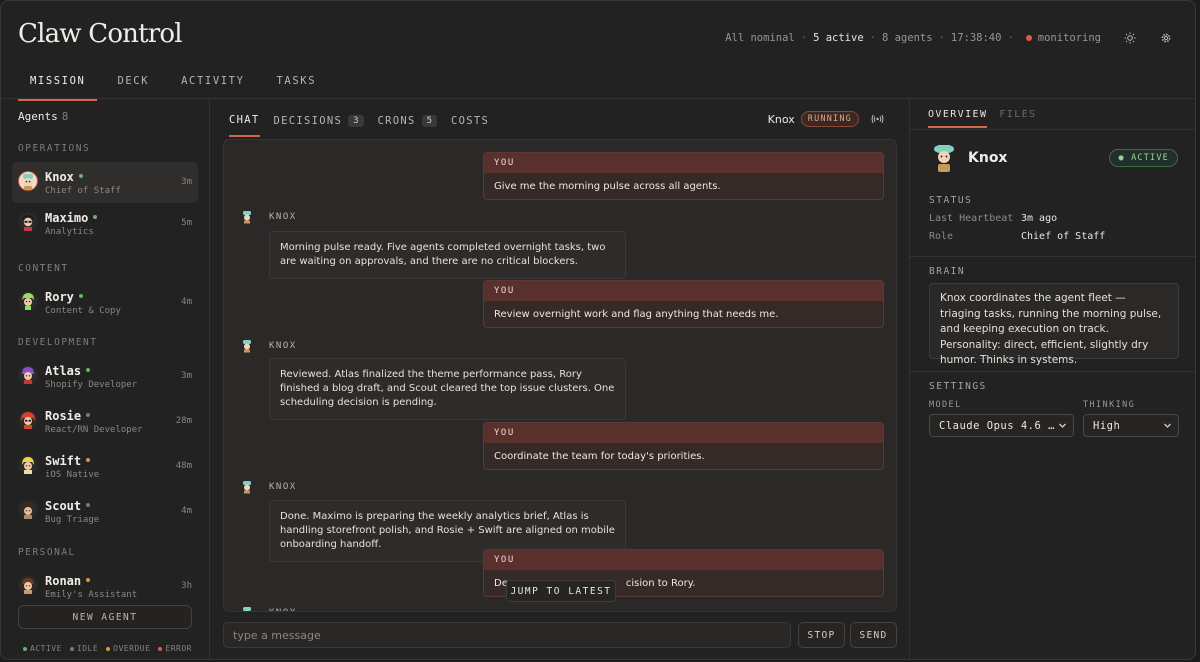  Describe the element at coordinates (105, 421) in the screenshot. I see `agent-item-rosie: Rosie React/RN Developer 28m` at that location.